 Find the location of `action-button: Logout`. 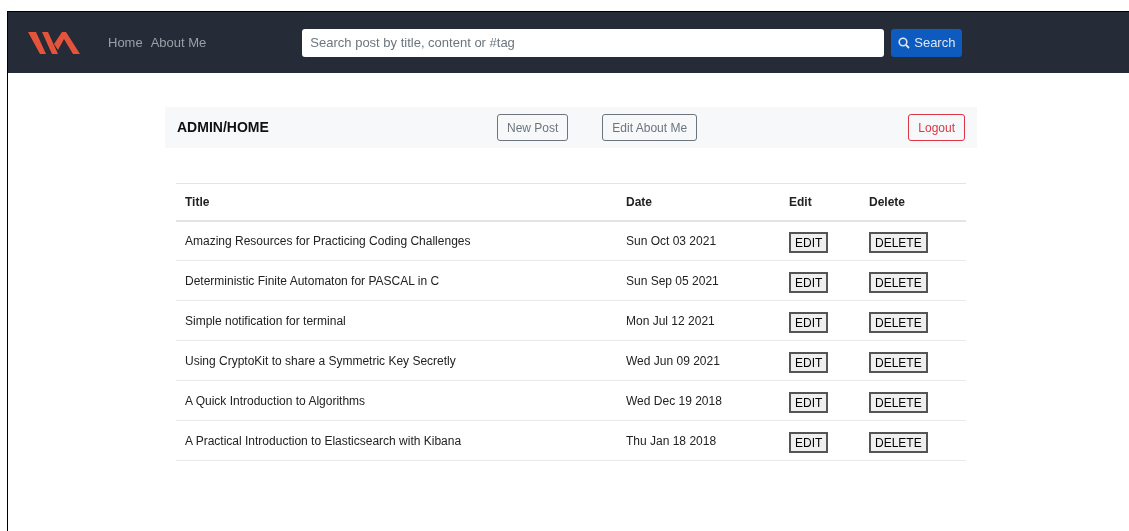

action-button: Logout is located at coordinates (936, 127).